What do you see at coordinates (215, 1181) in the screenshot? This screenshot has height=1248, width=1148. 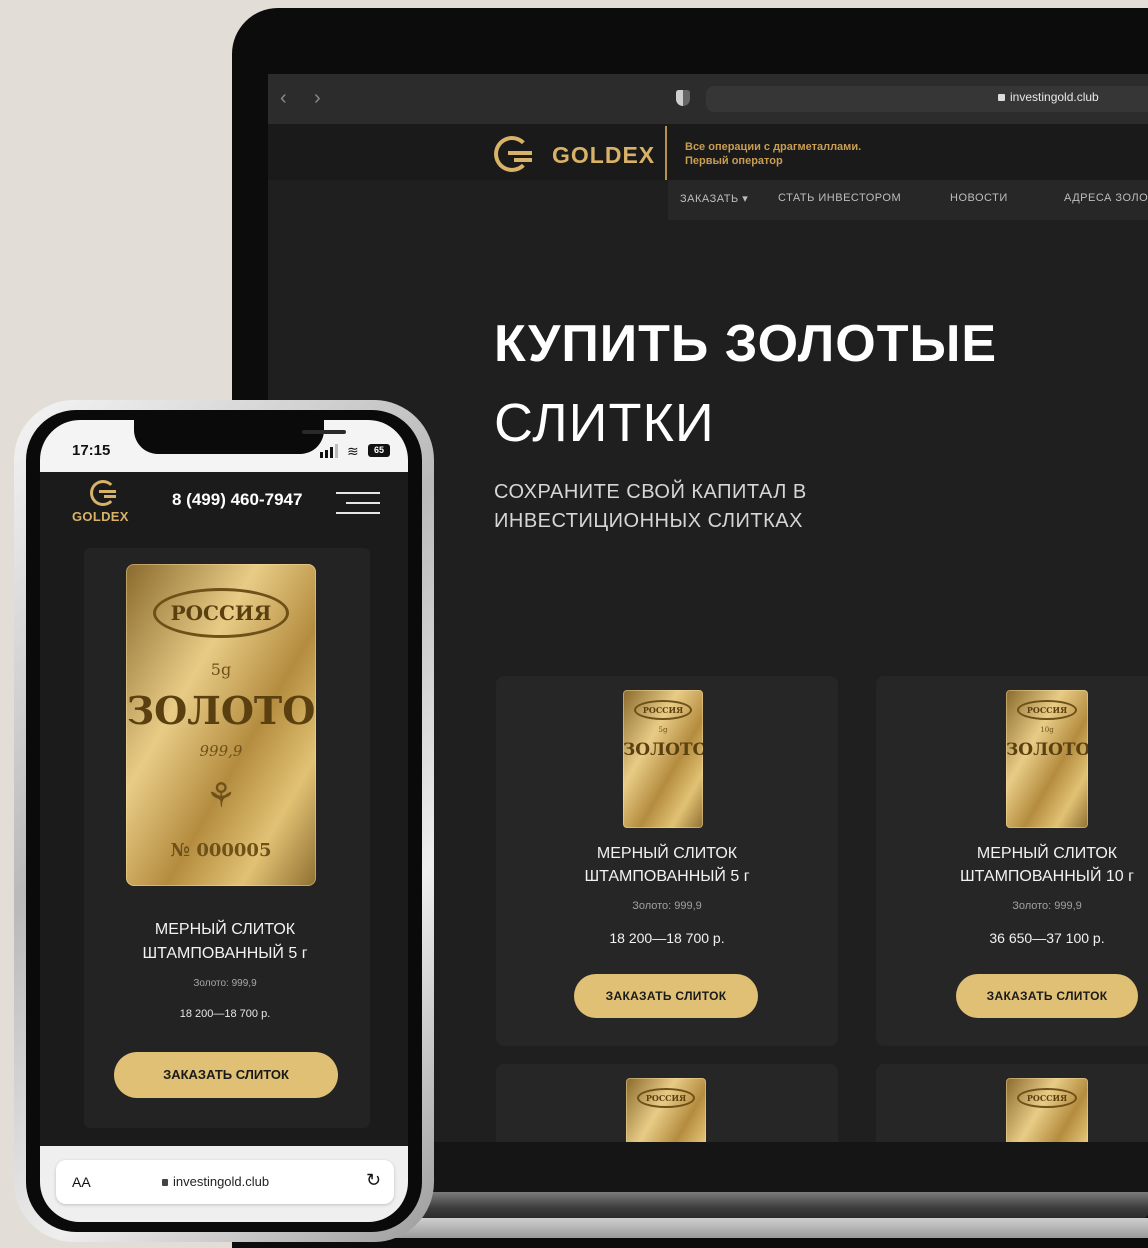 I see `mobile-address-url: investingold.club` at bounding box center [215, 1181].